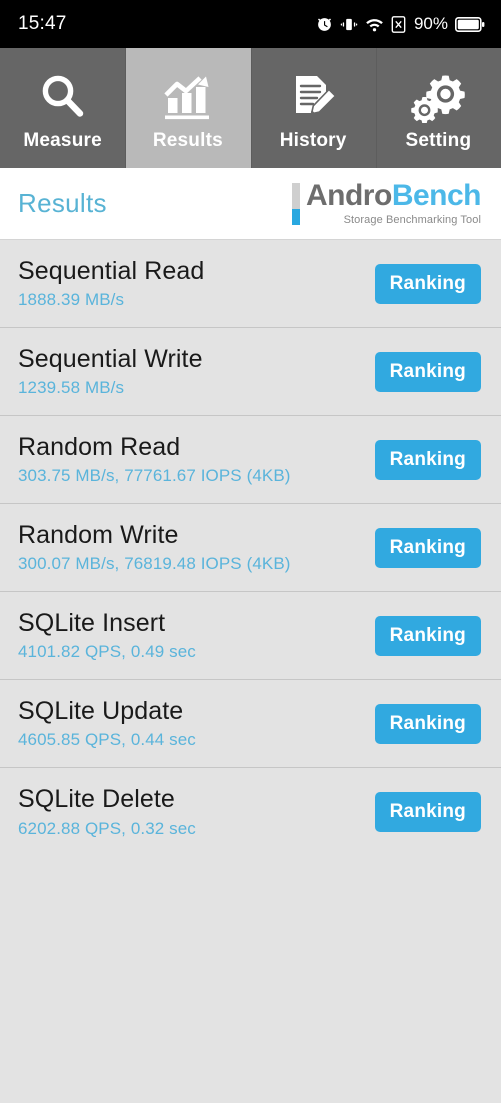  Describe the element at coordinates (63, 97) in the screenshot. I see `magnifier-icon` at that location.